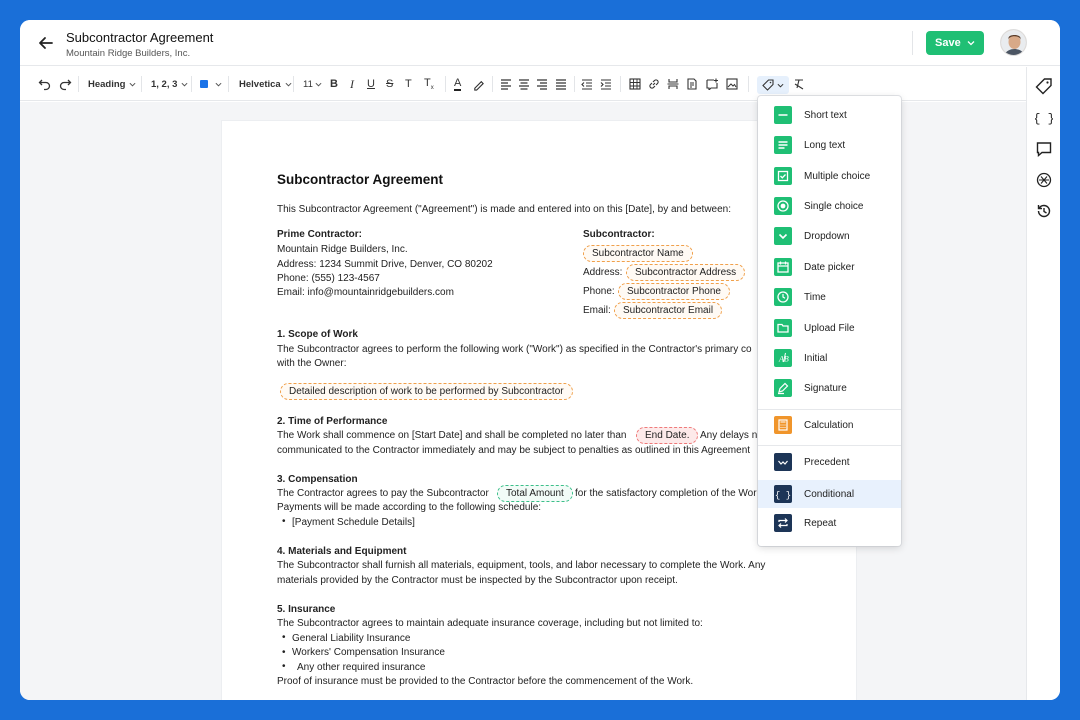 Image resolution: width=1080 pixels, height=720 pixels. I want to click on strikethrough-icon: S, so click(389, 84).